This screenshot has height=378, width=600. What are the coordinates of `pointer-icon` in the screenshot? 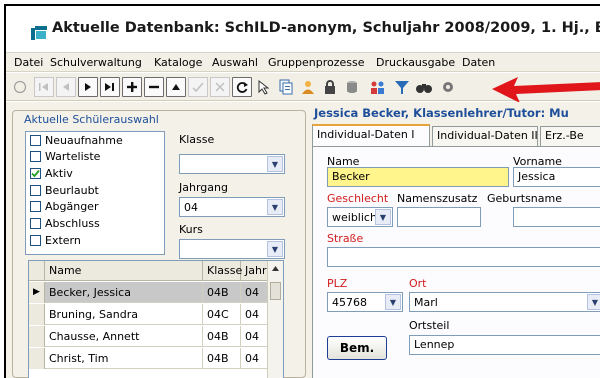 It's located at (264, 87).